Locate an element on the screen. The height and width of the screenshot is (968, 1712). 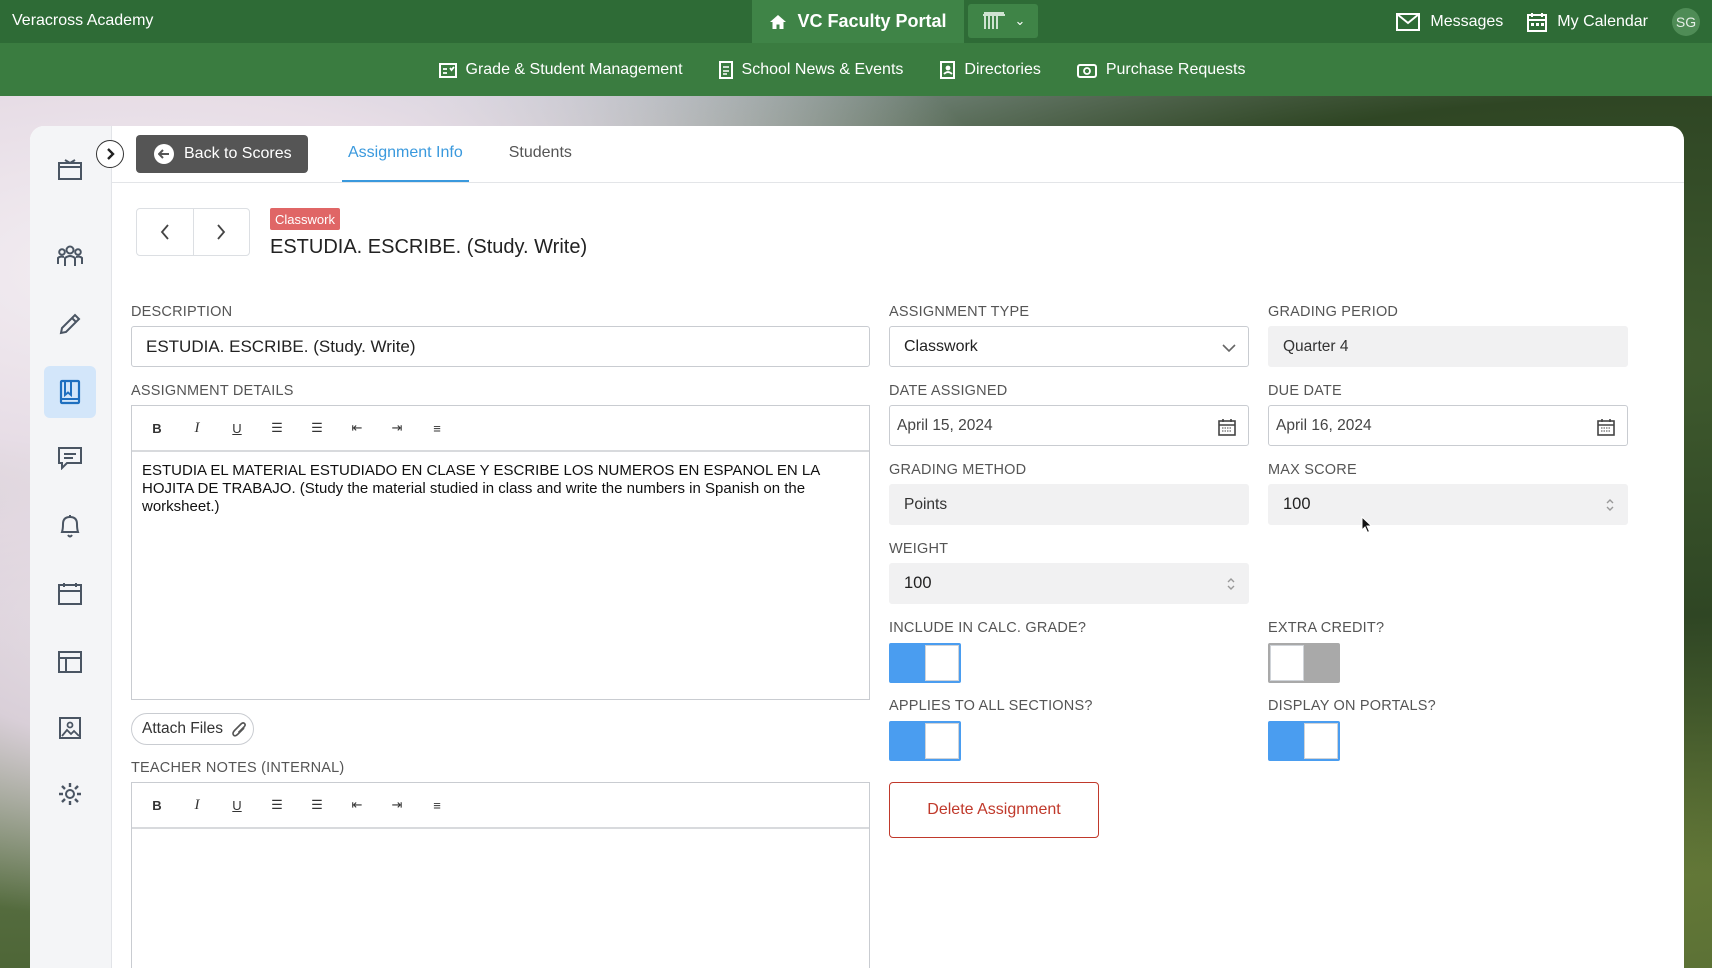
sidebar-item-comments is located at coordinates (70, 458).